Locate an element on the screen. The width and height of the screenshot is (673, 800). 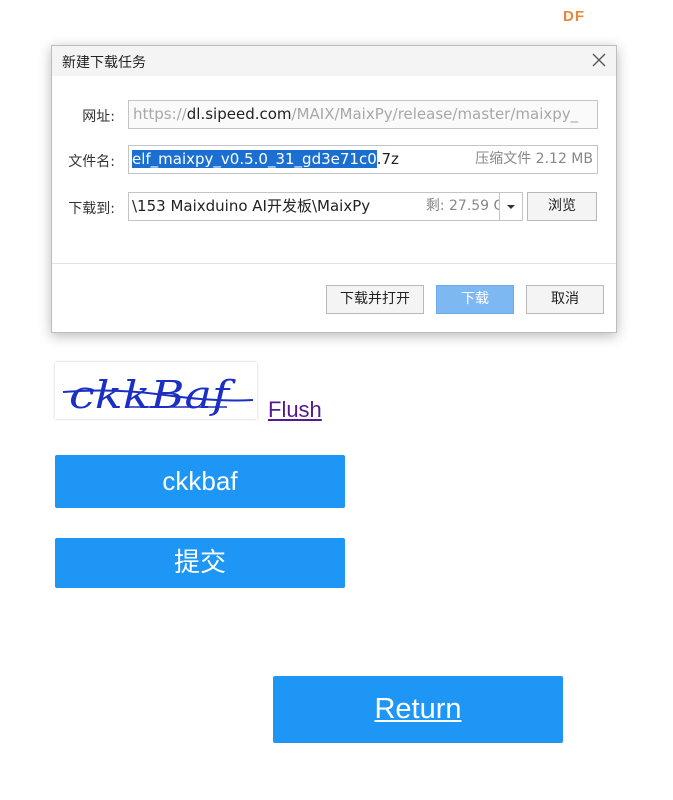
close-icon is located at coordinates (599, 60).